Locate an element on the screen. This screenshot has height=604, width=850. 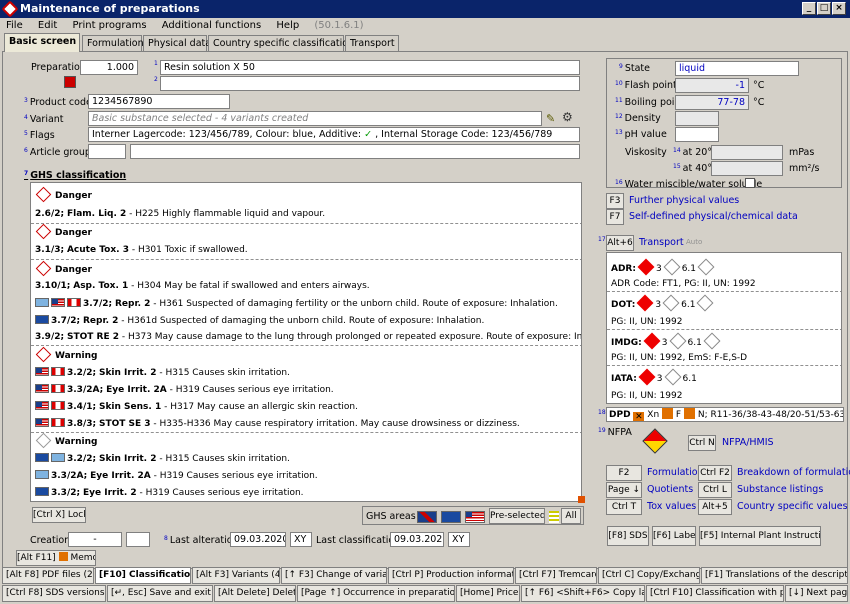
pre-selected-button: Pre-selected is located at coordinates (517, 516).